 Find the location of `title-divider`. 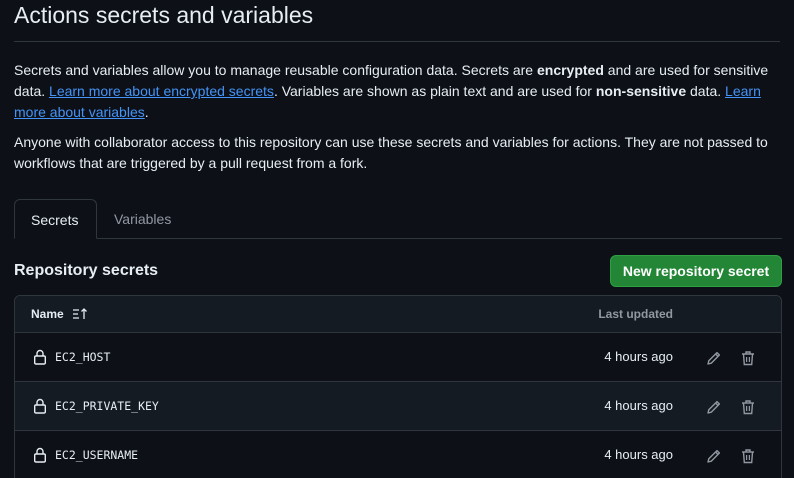

title-divider is located at coordinates (397, 41).